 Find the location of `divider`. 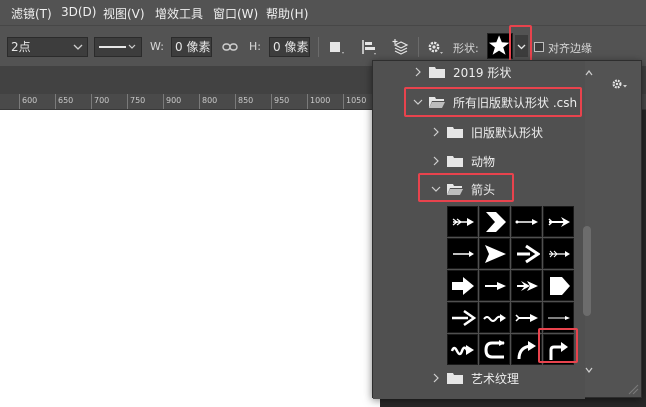

divider is located at coordinates (318, 47).